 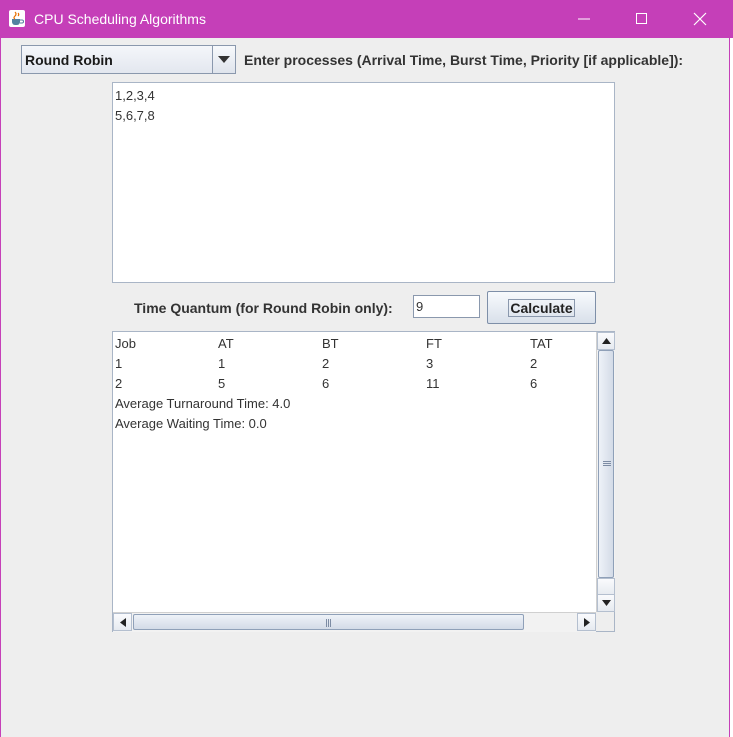 I want to click on cell-tat: 6, so click(x=534, y=383).